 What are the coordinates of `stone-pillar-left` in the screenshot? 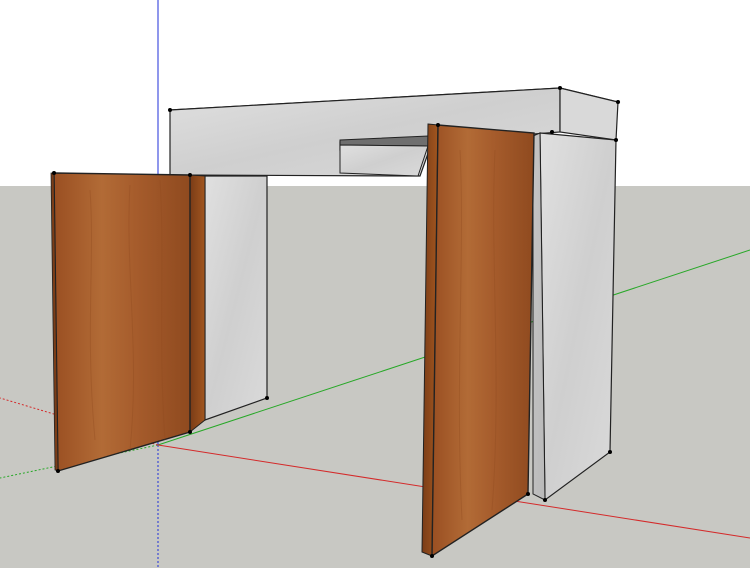 It's located at (236, 298).